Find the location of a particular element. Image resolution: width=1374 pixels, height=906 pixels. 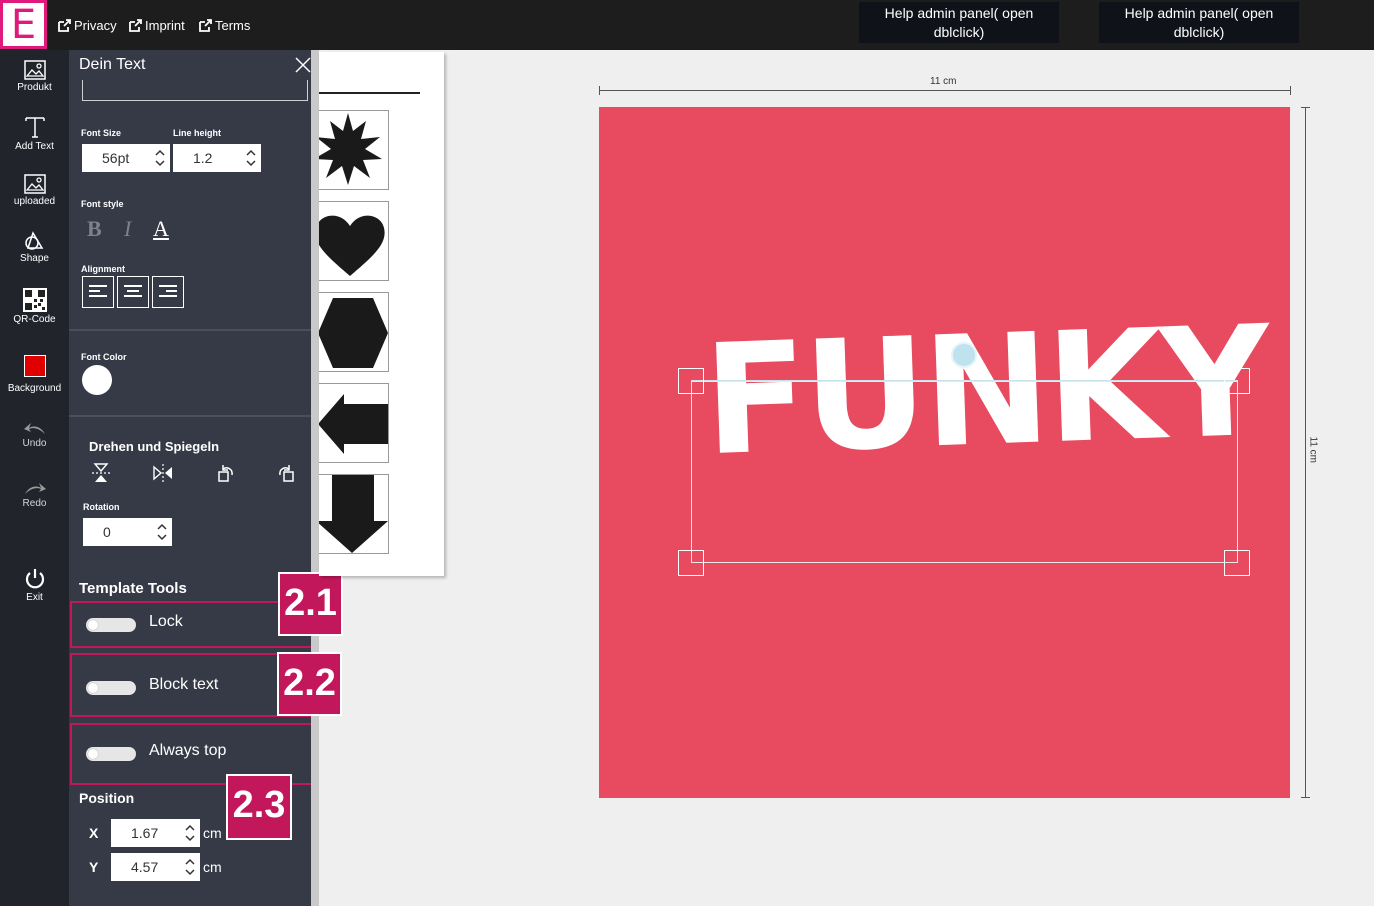

rail-add-text: Add Text is located at coordinates (34, 133).